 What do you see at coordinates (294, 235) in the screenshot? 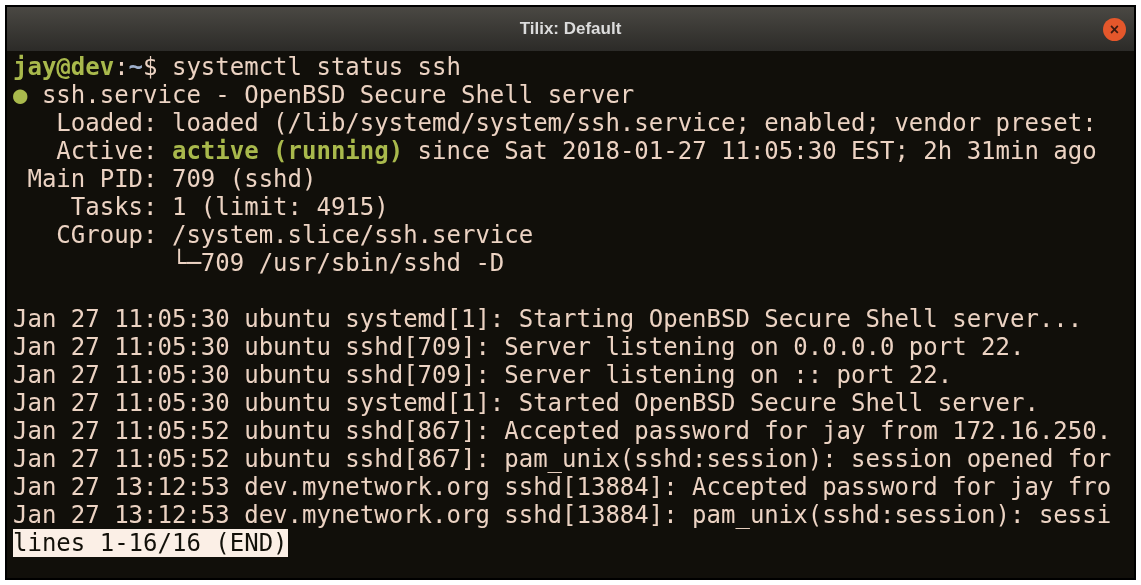
I see `terminal-line: CGroup: /system.slice/ssh.service` at bounding box center [294, 235].